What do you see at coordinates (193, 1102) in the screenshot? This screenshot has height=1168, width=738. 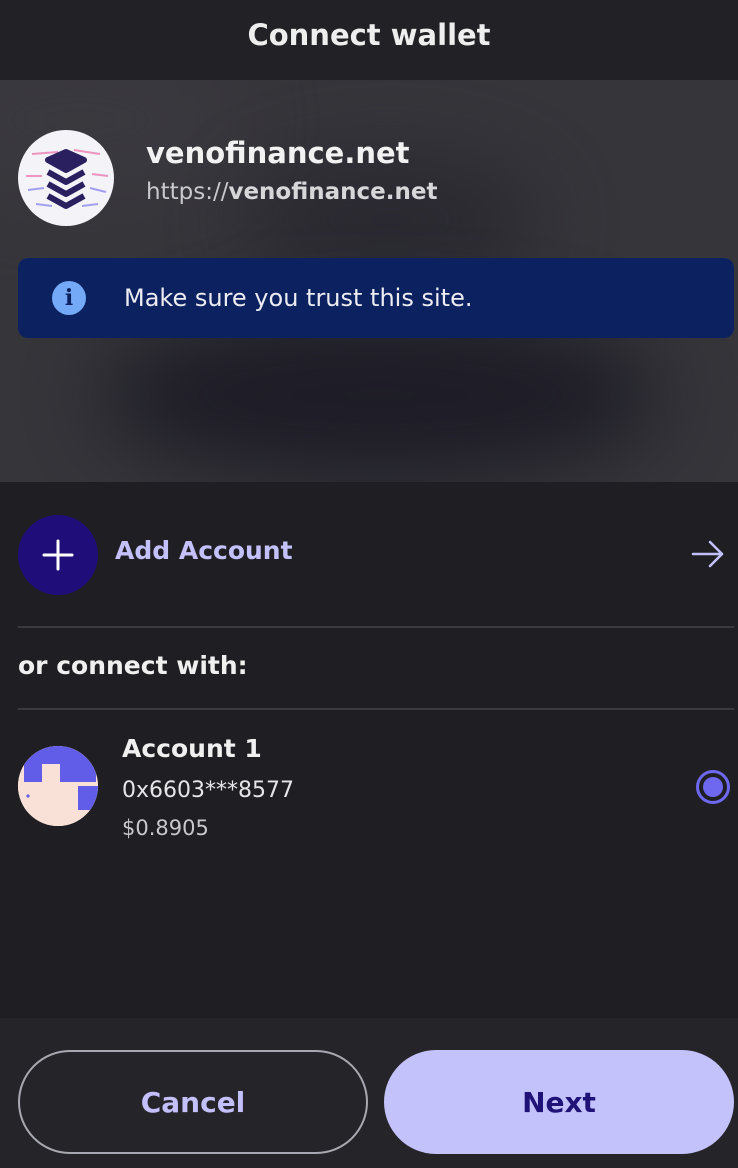 I see `cancel-button: Cancel` at bounding box center [193, 1102].